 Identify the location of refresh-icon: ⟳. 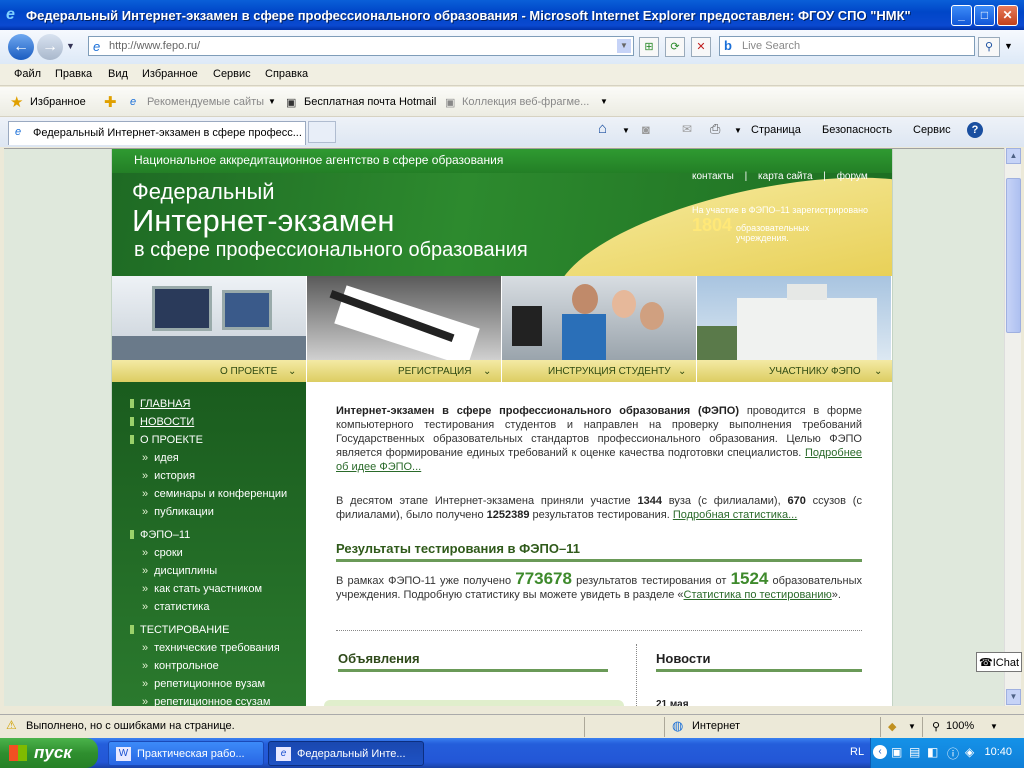
(675, 47).